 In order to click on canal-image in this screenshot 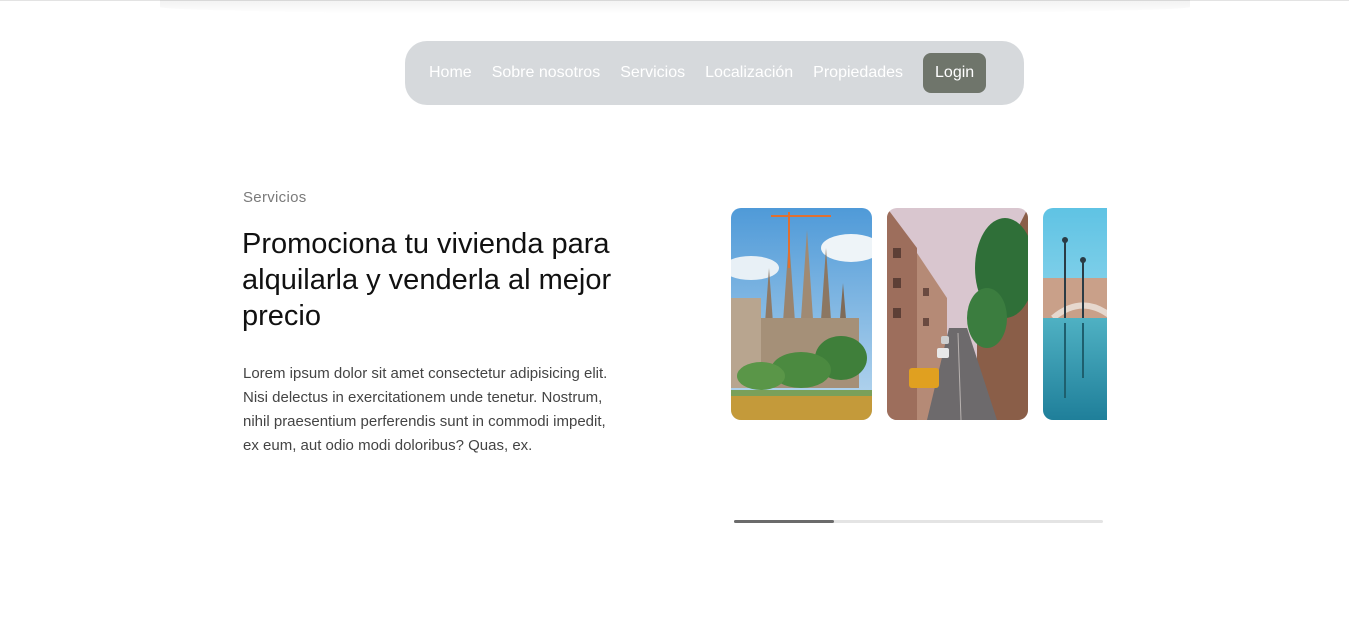, I will do `click(1075, 314)`.